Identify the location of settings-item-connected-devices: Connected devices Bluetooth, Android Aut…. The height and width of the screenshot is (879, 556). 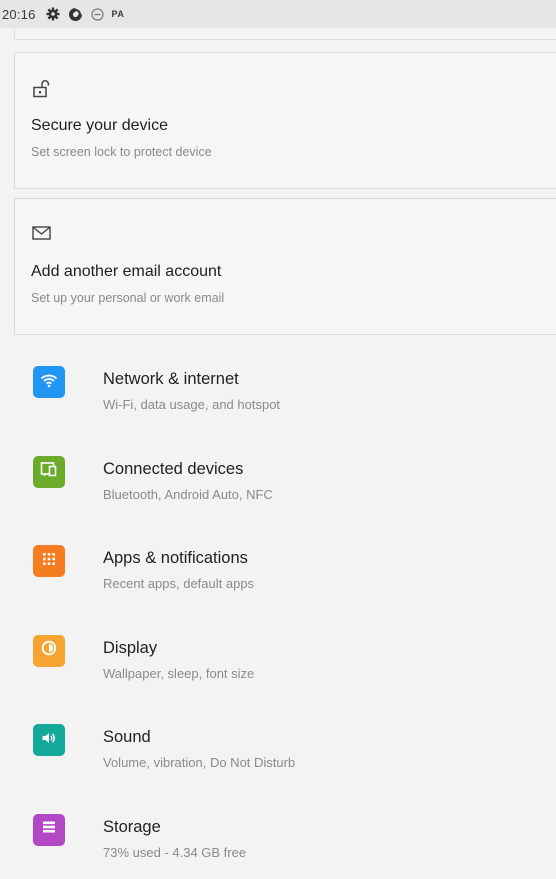
(278, 471).